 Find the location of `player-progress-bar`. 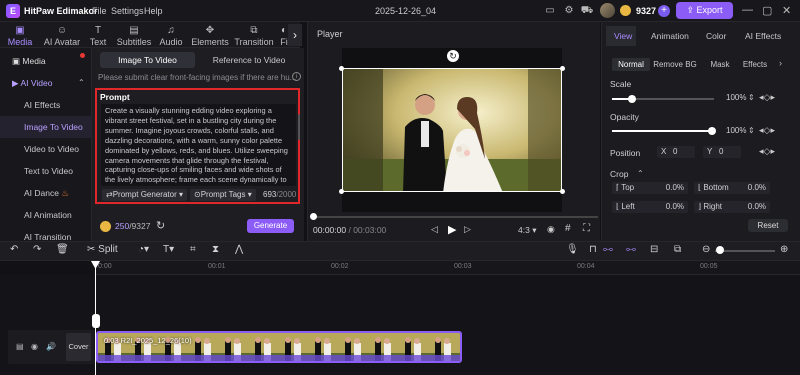

player-progress-bar is located at coordinates (455, 217).